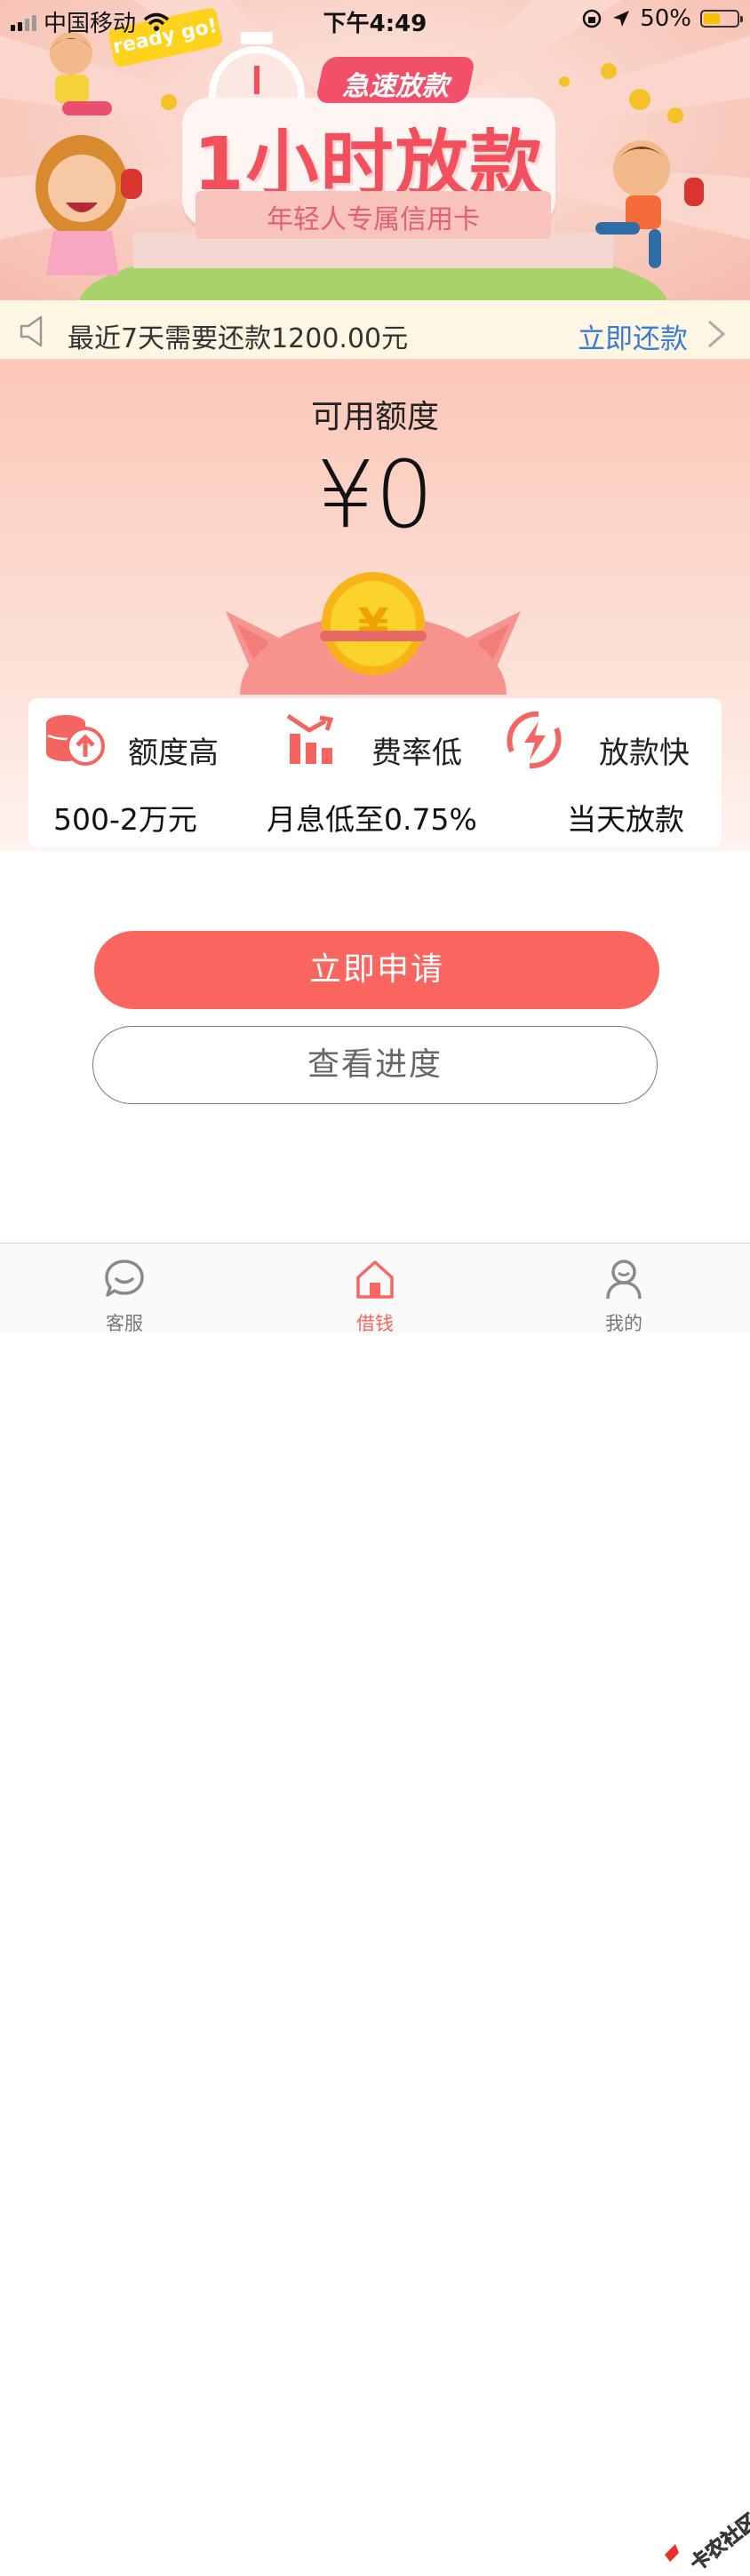 The height and width of the screenshot is (2576, 750). I want to click on notice-text: 最近7天需要还款1200.00元, so click(238, 338).